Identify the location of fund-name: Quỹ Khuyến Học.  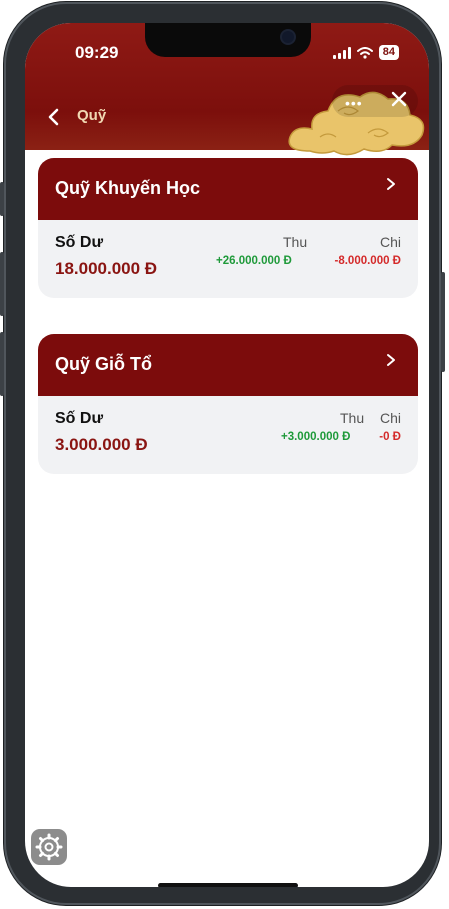
(128, 188).